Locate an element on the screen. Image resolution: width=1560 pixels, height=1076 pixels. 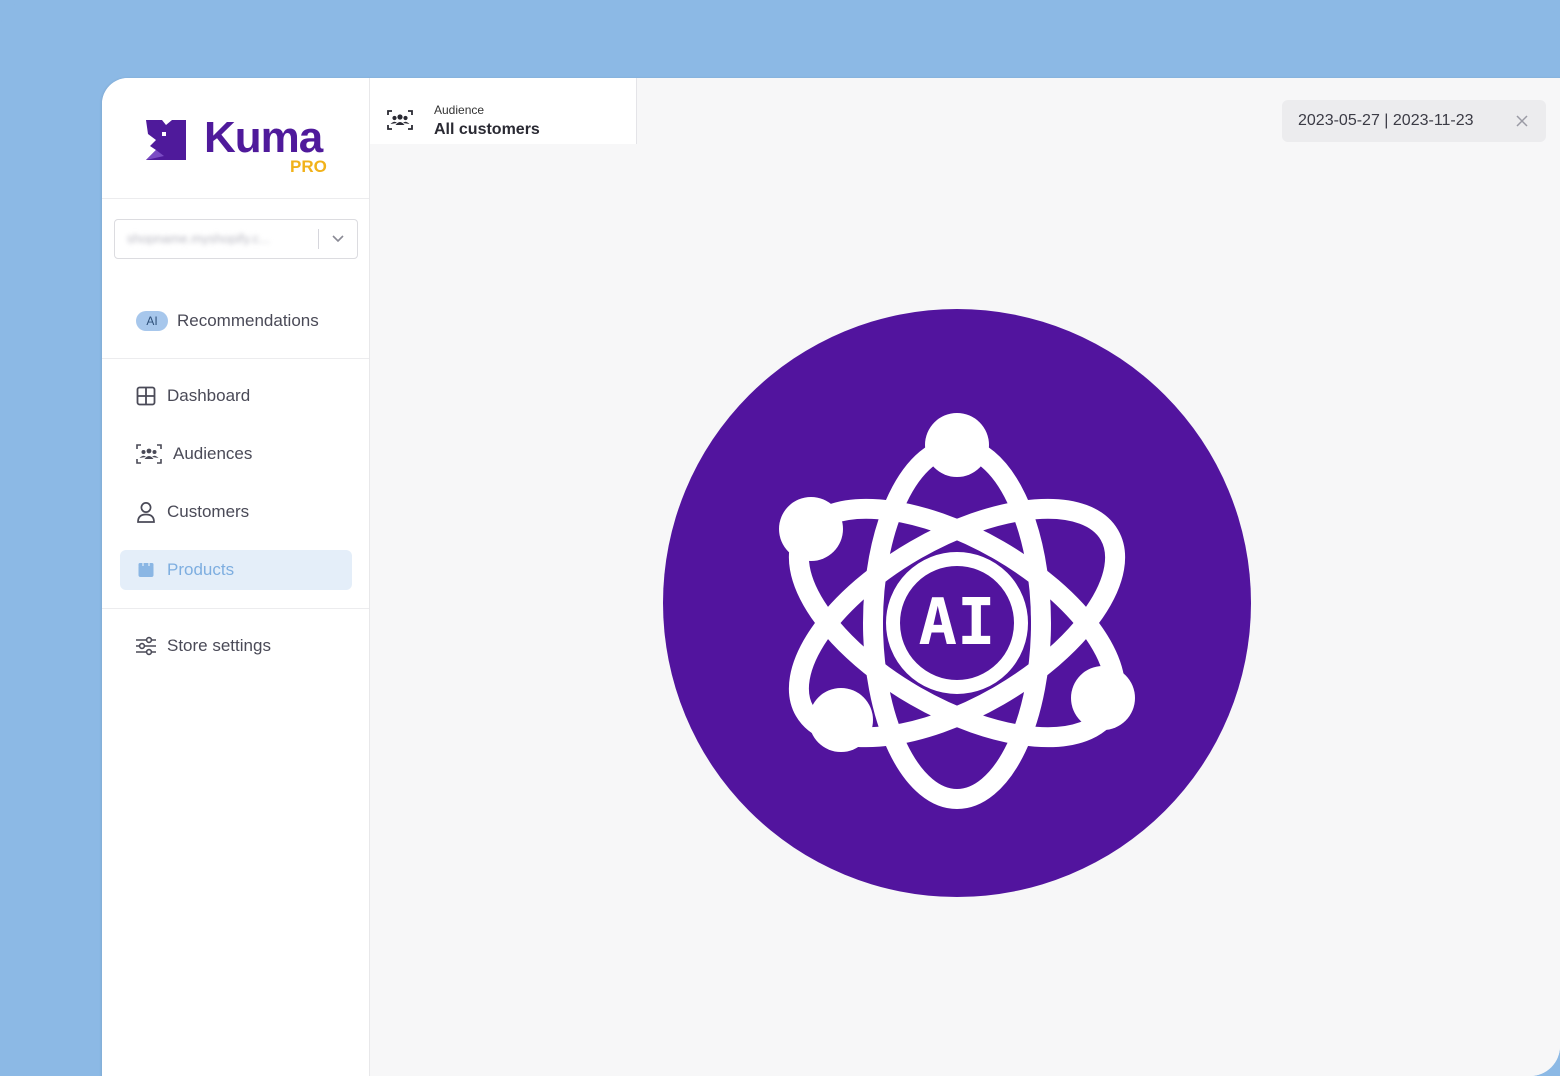
grid-icon is located at coordinates (146, 396).